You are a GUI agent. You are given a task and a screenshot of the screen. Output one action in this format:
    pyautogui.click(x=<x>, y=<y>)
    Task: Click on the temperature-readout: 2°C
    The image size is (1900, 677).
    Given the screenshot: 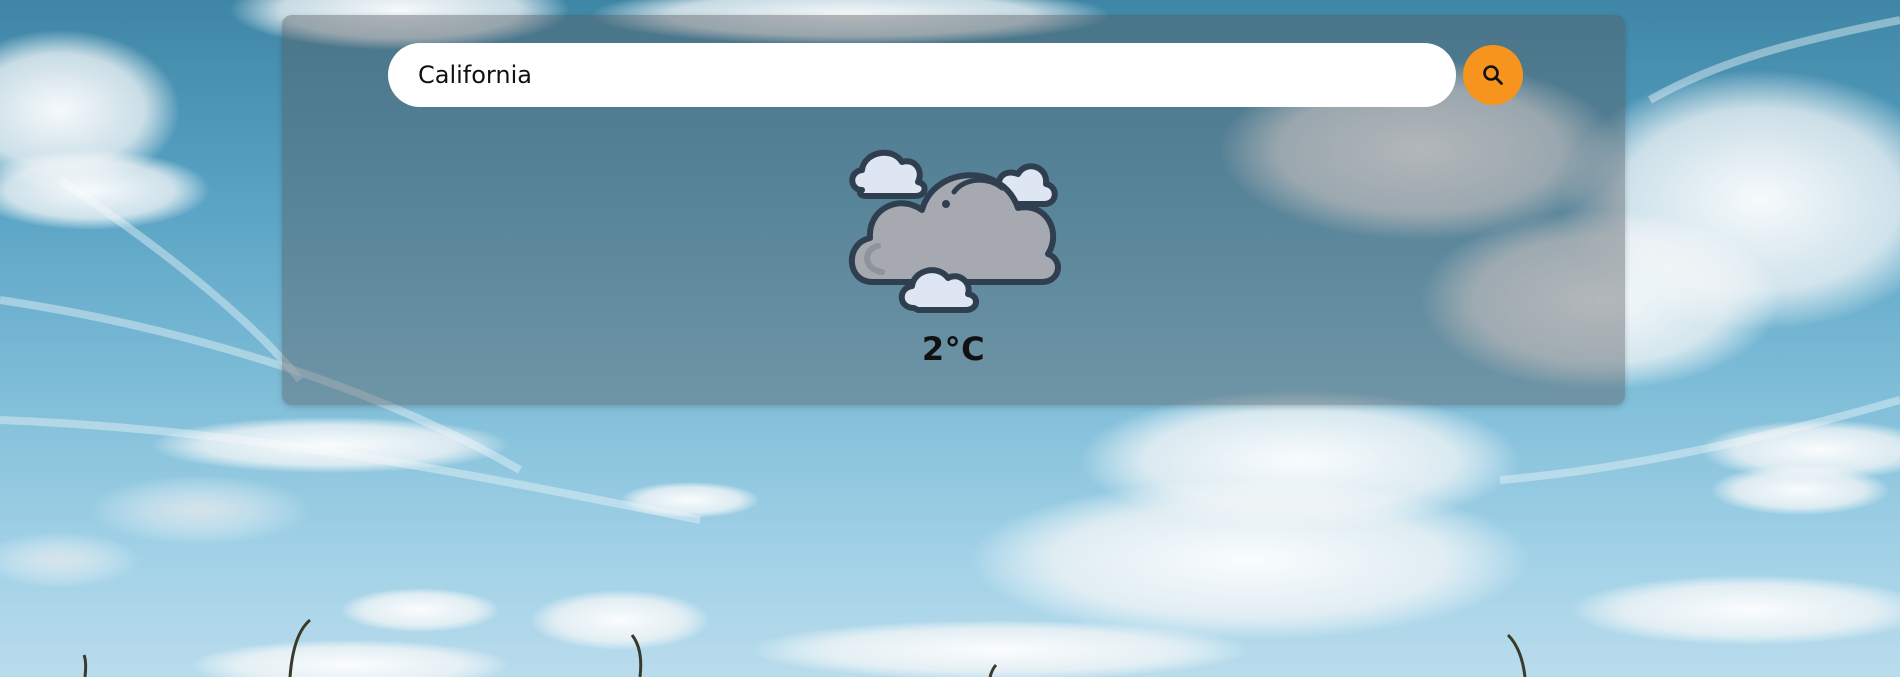 What is the action you would take?
    pyautogui.click(x=953, y=349)
    